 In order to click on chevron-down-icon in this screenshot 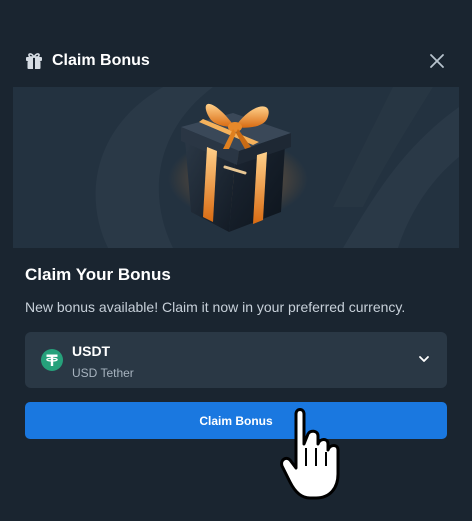, I will do `click(424, 359)`.